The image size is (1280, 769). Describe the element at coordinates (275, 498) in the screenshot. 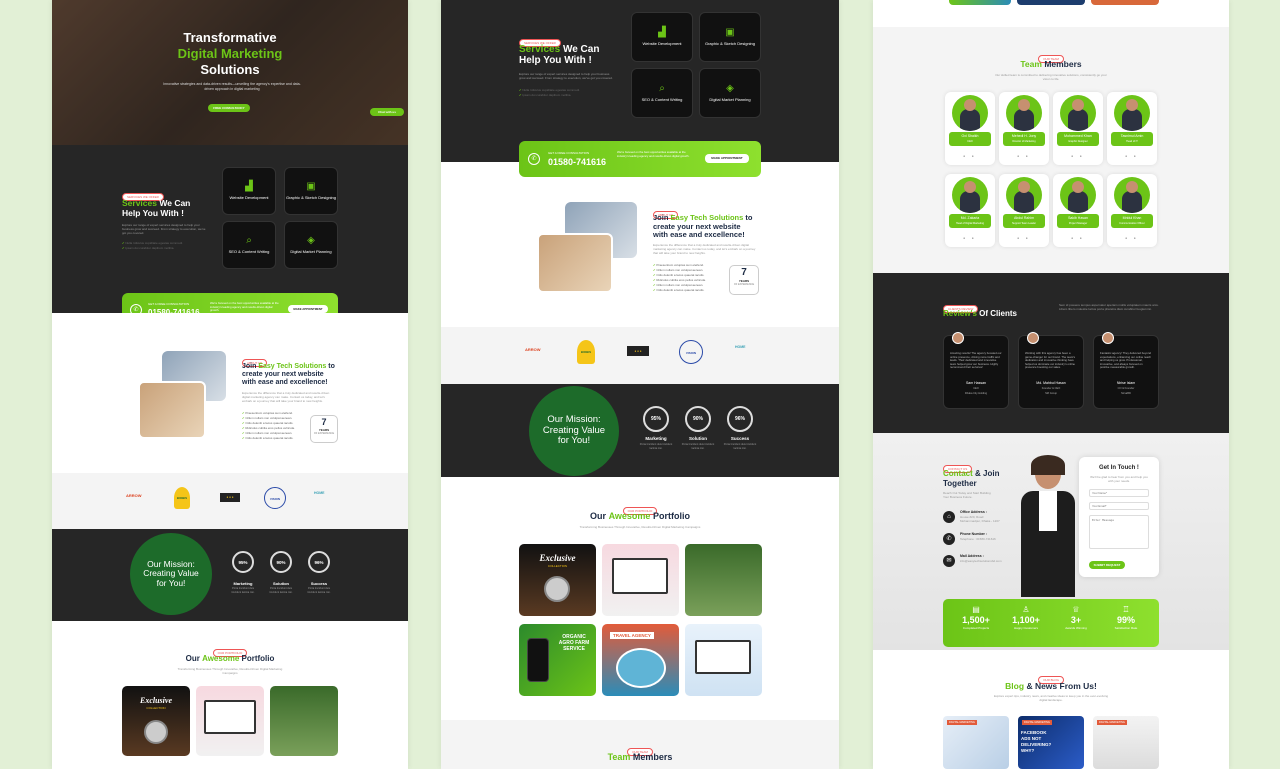

I see `logo-vision: VISION` at that location.